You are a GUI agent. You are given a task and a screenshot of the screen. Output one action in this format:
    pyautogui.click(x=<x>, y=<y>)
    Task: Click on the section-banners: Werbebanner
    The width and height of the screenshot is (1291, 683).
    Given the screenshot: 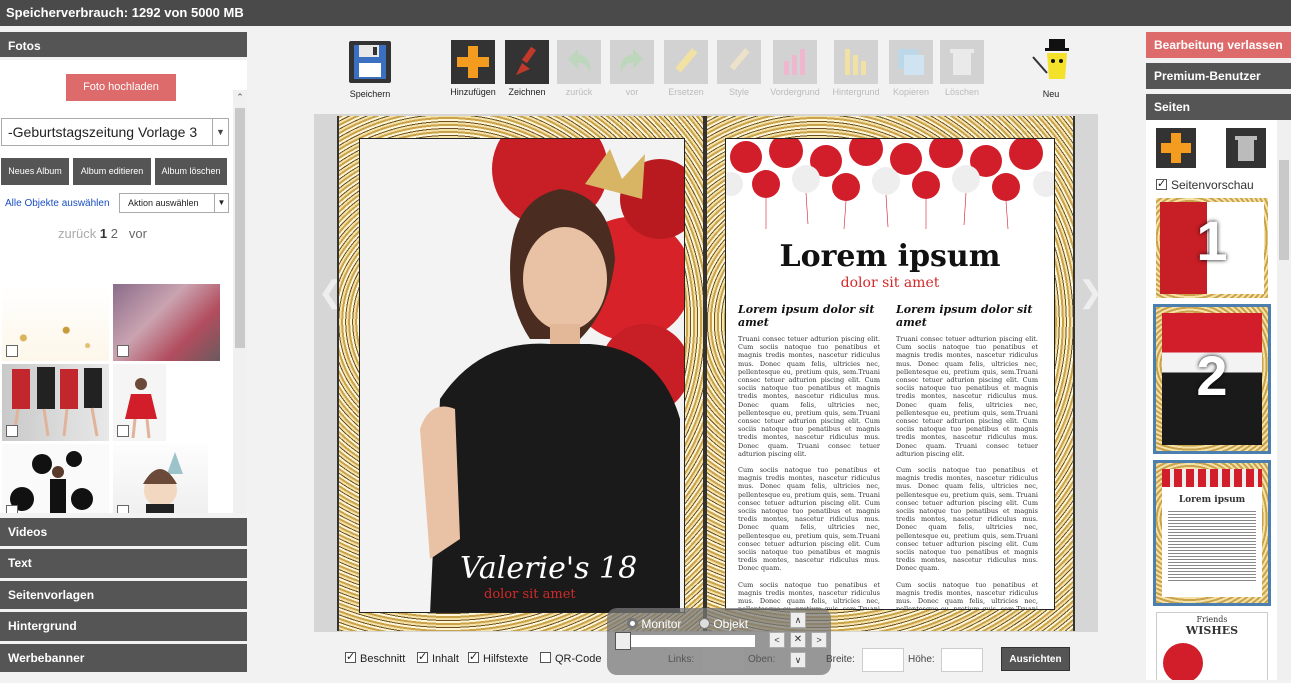 What is the action you would take?
    pyautogui.click(x=123, y=659)
    